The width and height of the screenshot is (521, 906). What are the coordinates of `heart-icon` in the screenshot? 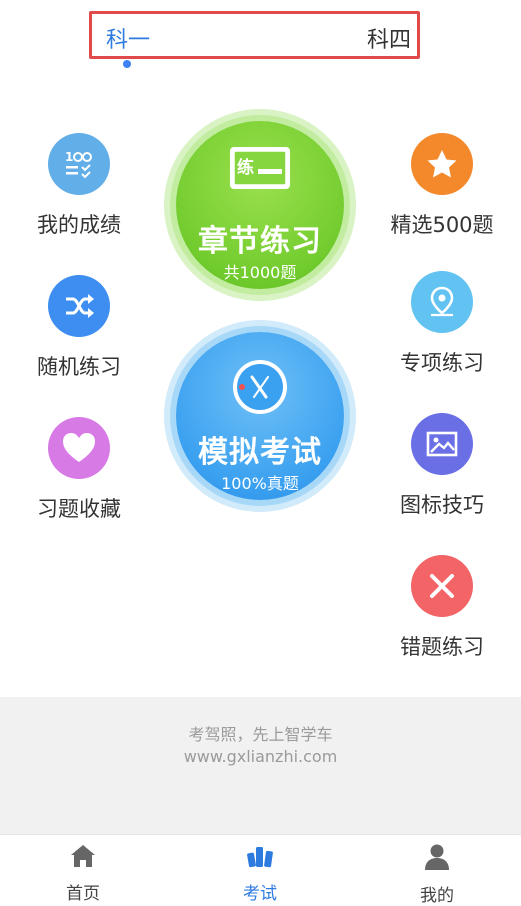 It's located at (79, 448).